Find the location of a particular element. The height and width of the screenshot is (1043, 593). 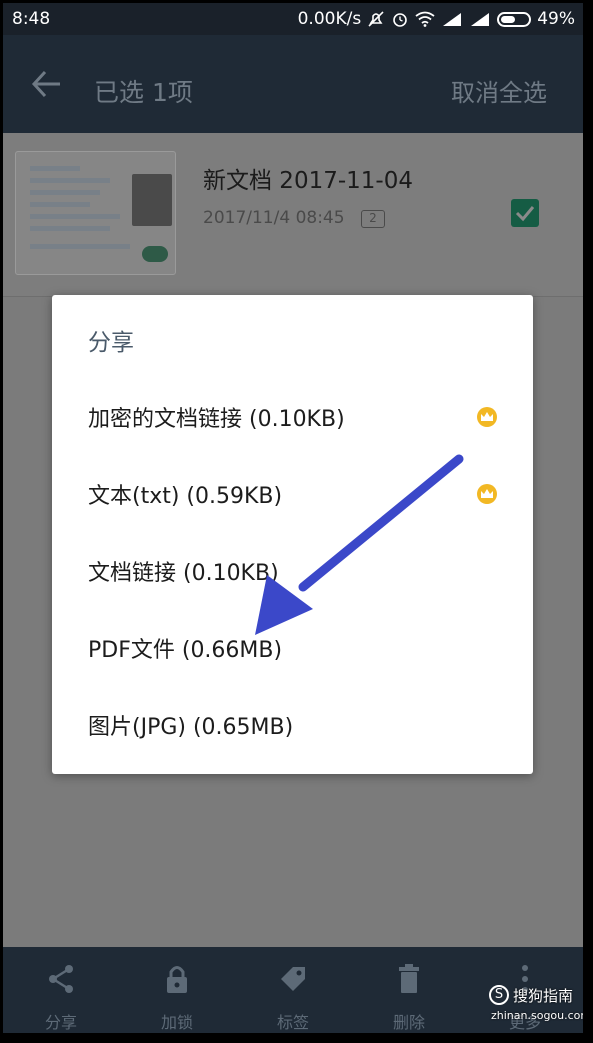

annotation-arrow is located at coordinates (359, 544).